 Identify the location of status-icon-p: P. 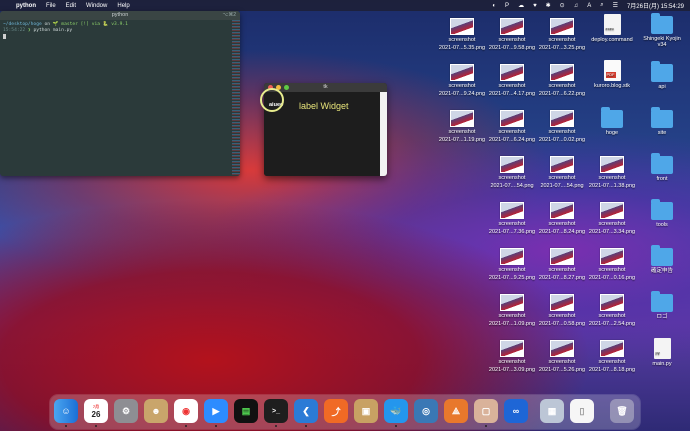
(507, 6).